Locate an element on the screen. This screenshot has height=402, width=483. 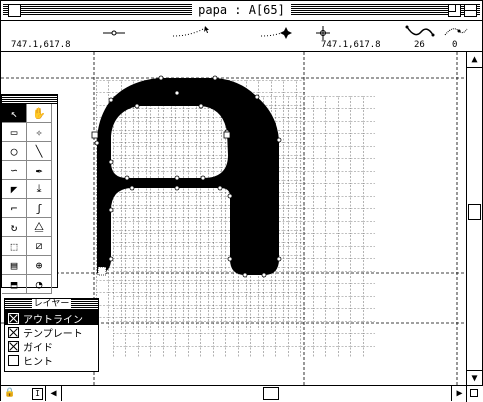
layer-label: ガイド is located at coordinates (38, 348).